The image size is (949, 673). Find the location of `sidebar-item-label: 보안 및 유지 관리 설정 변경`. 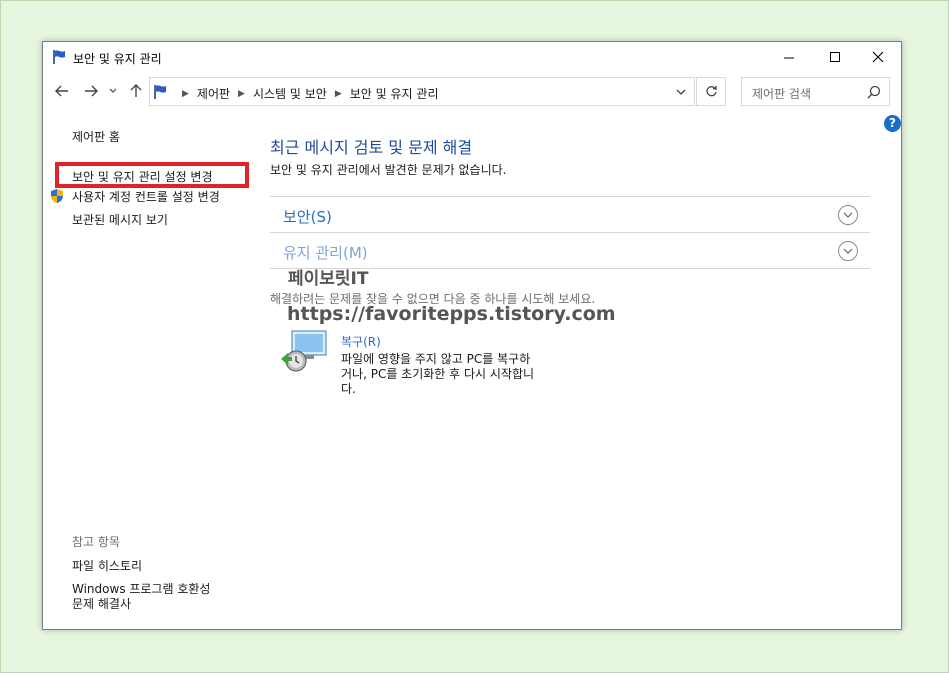

sidebar-item-label: 보안 및 유지 관리 설정 변경 is located at coordinates (142, 177).